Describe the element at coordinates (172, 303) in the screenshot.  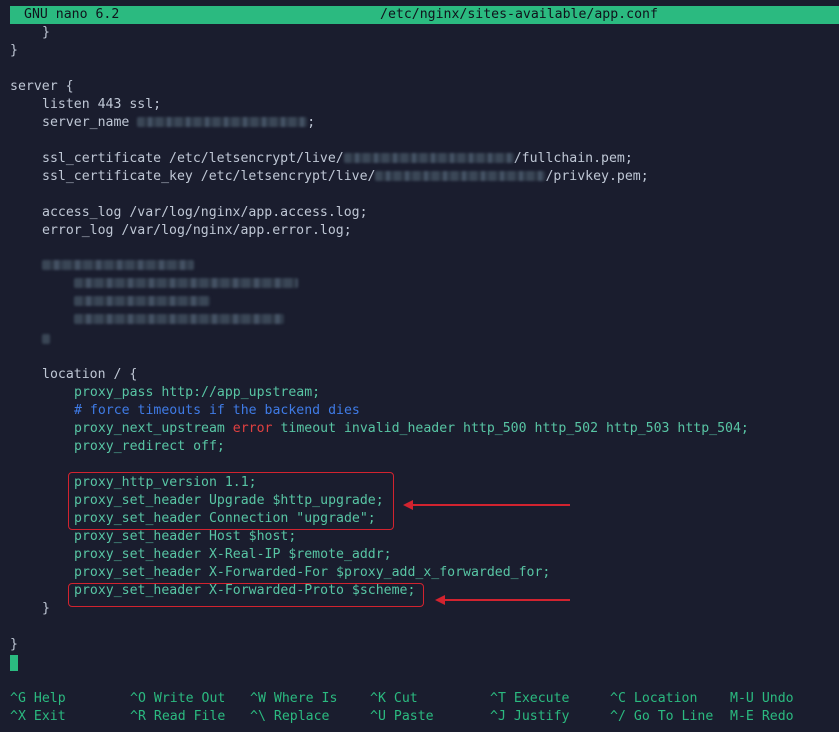
I see `redacted-block` at that location.